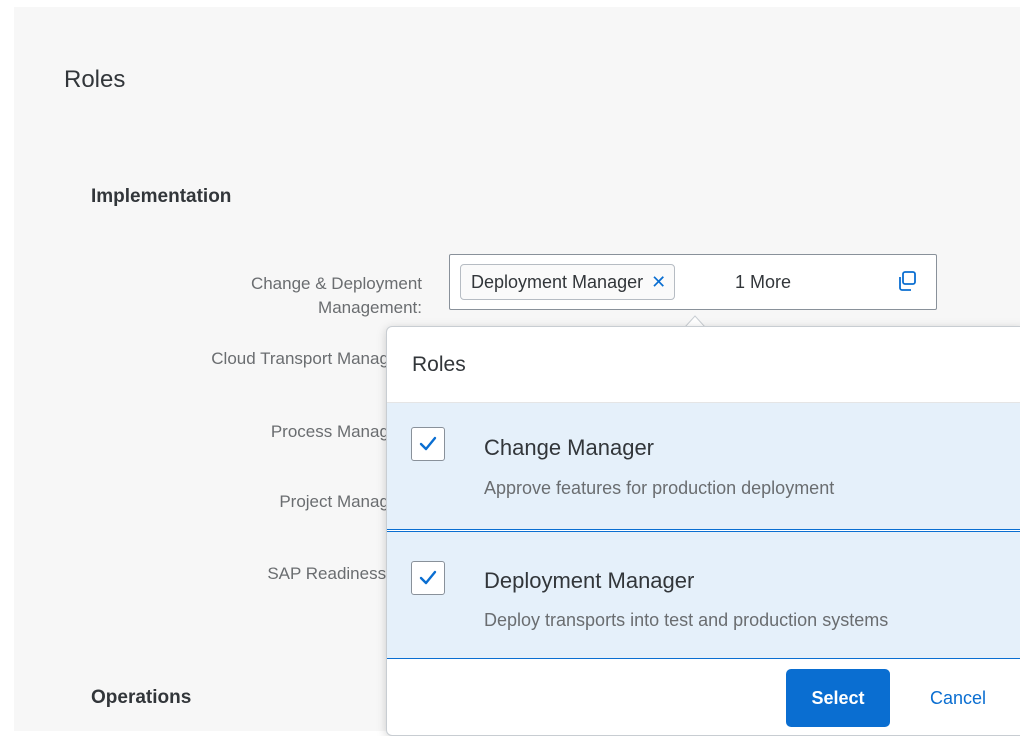 This screenshot has height=736, width=1020. Describe the element at coordinates (958, 698) in the screenshot. I see `cancel-button: Cancel` at that location.